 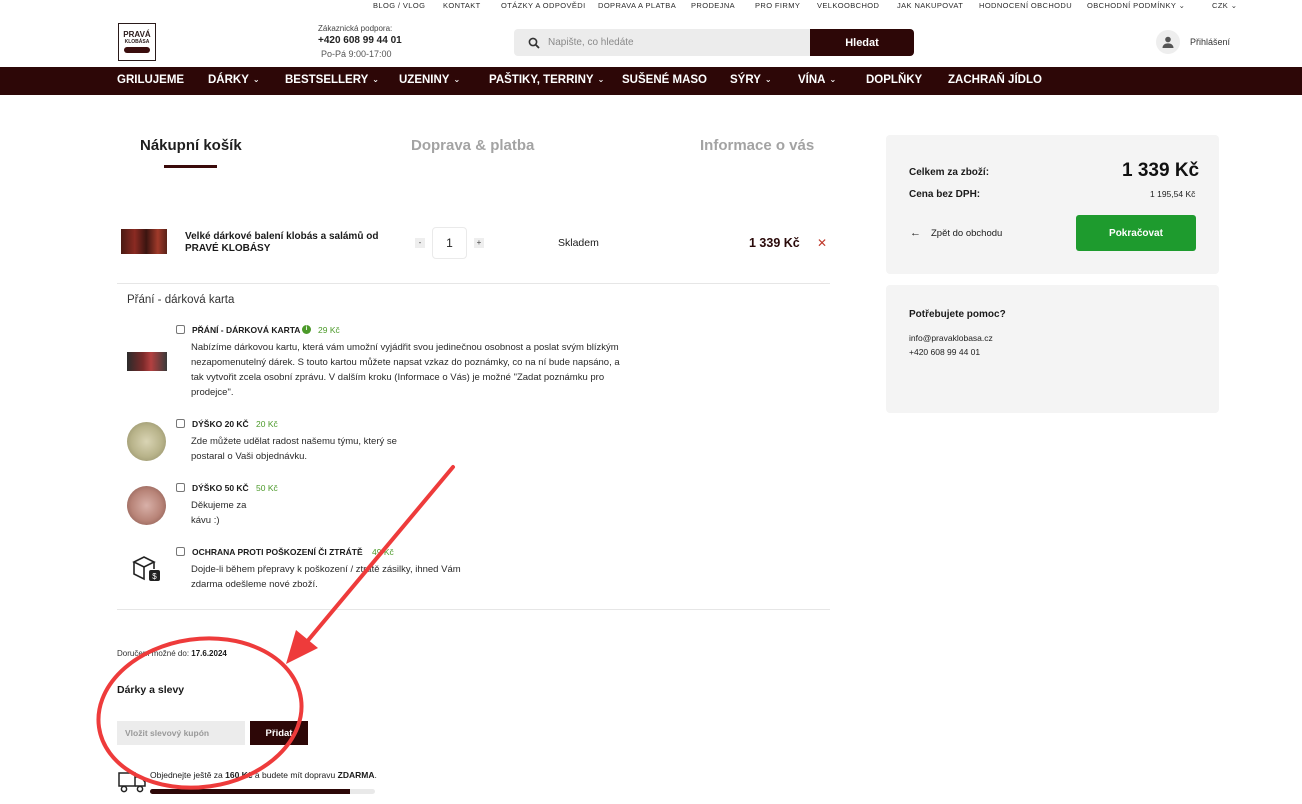 I want to click on toplink-shipping: DOPRAVA A PLATBA, so click(x=637, y=5).